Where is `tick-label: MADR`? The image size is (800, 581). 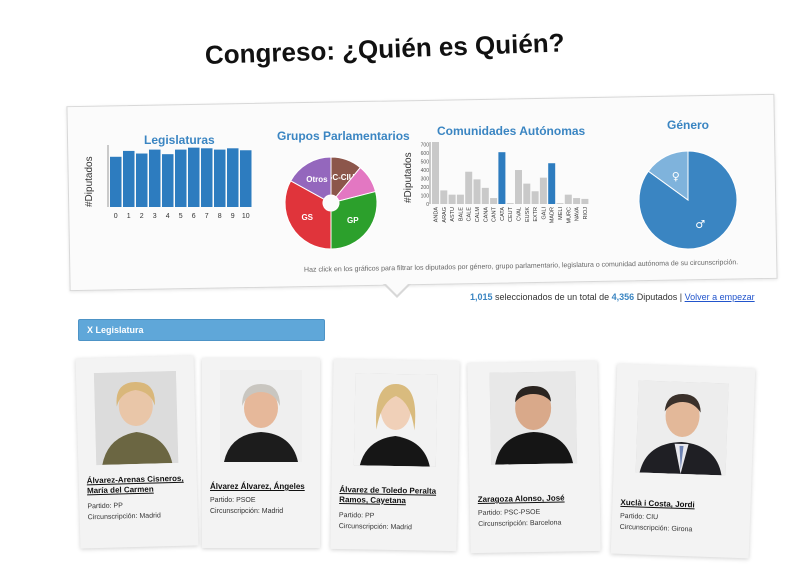
tick-label: MADR is located at coordinates (553, 215).